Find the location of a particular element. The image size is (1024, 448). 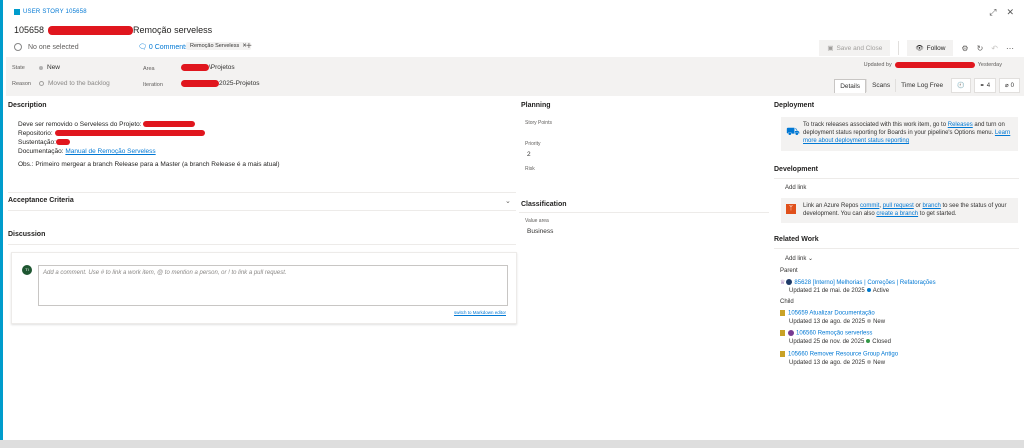

manual-link: Manual de Remoção Serveless is located at coordinates (110, 151).